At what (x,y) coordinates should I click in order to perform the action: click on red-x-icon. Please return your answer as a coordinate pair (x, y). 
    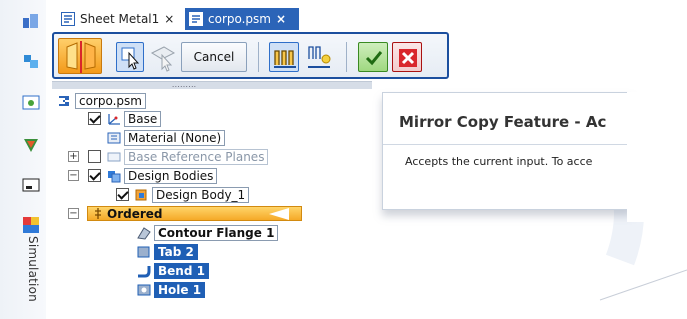
    Looking at the image, I should click on (408, 58).